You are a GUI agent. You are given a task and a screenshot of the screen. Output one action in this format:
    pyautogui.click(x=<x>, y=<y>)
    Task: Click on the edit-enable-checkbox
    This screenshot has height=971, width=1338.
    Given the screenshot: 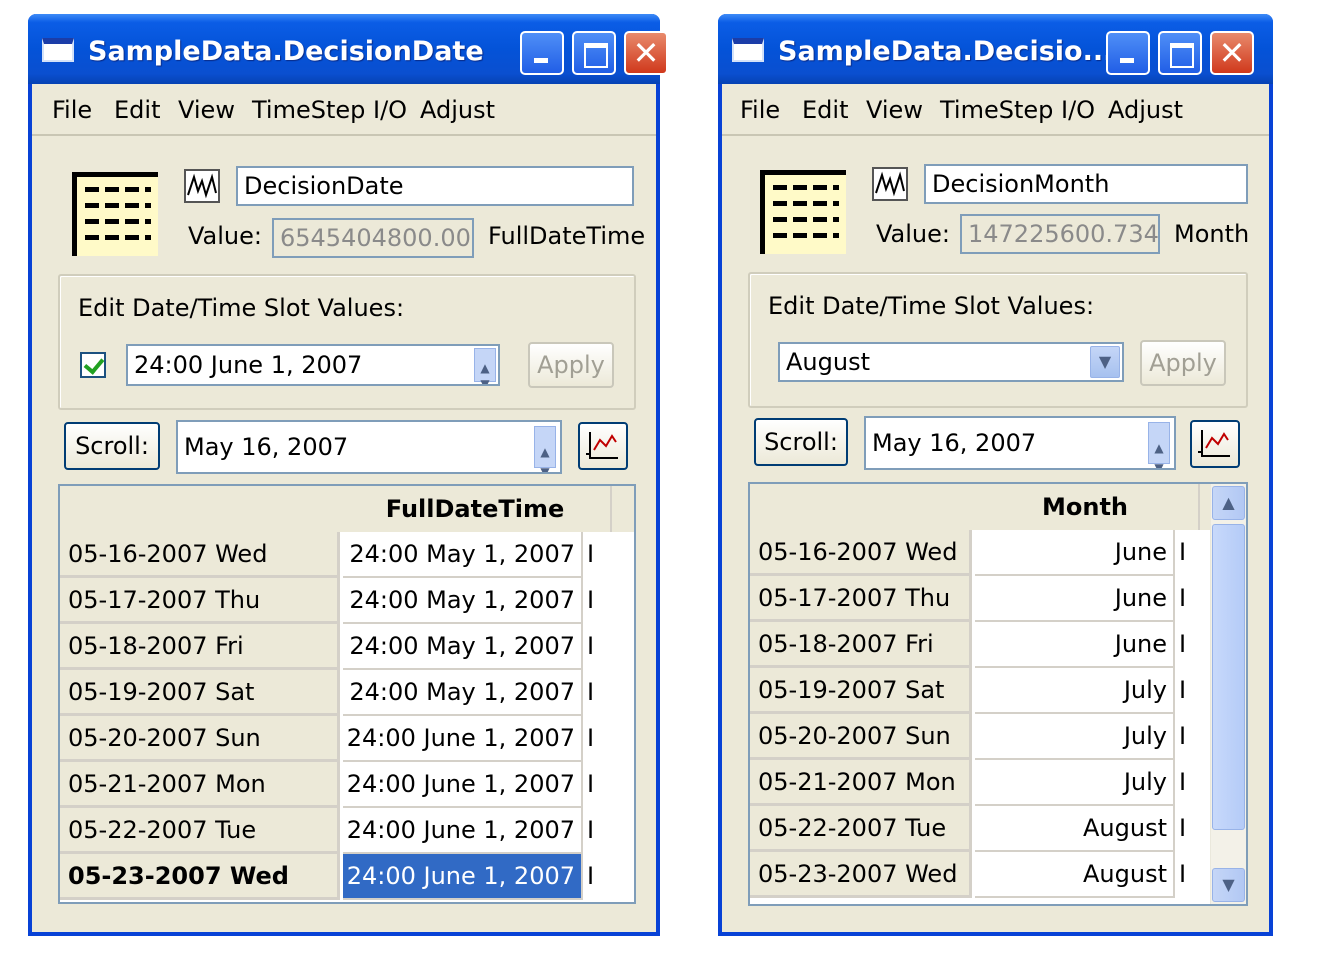 What is the action you would take?
    pyautogui.click(x=93, y=365)
    